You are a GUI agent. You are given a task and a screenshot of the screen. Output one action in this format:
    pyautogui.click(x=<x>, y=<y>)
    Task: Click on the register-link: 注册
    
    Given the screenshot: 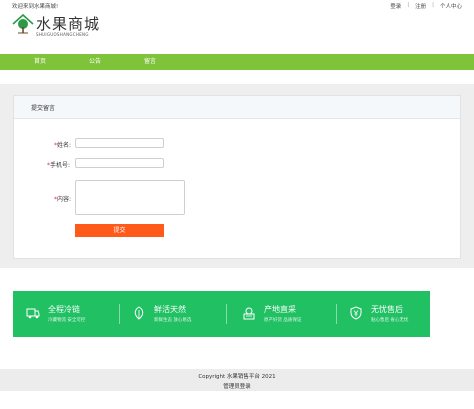 What is the action you would take?
    pyautogui.click(x=420, y=6)
    